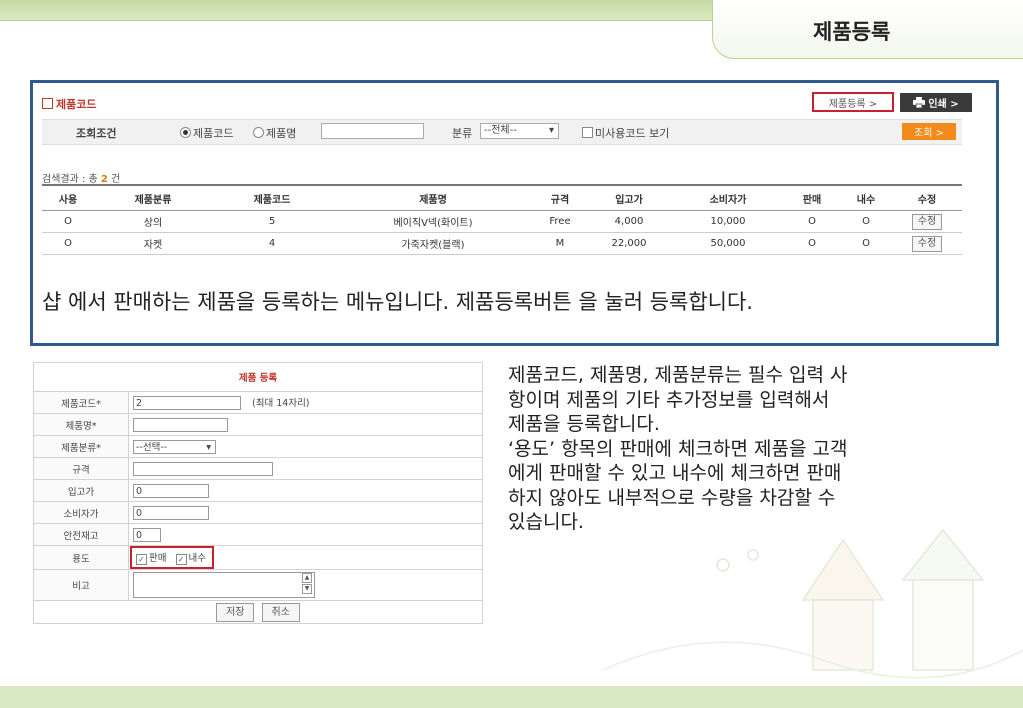 The width and height of the screenshot is (1023, 708). What do you see at coordinates (728, 197) in the screenshot?
I see `column-header: 소비자가` at bounding box center [728, 197].